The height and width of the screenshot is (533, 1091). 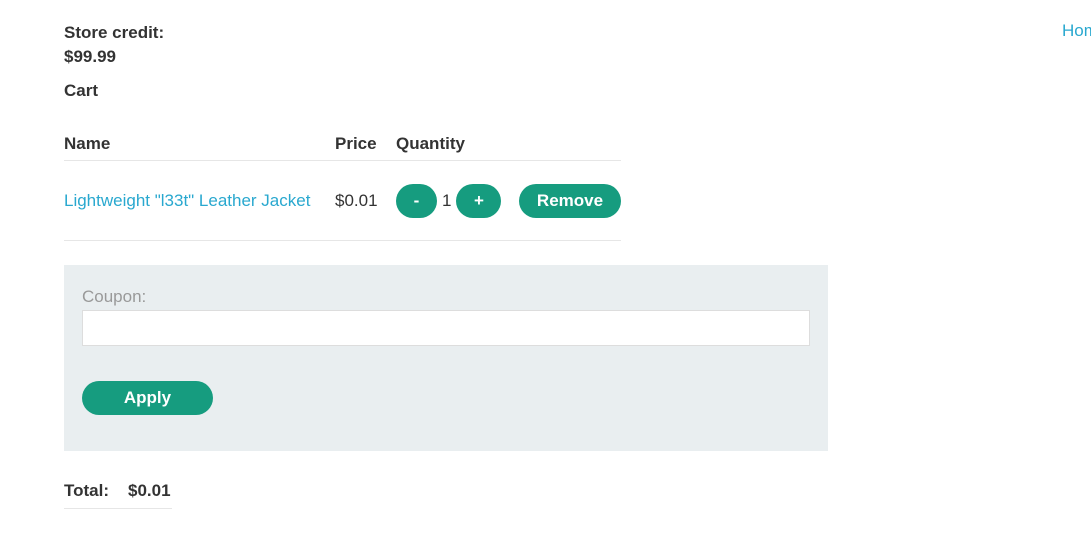 What do you see at coordinates (570, 200) in the screenshot?
I see `remove-item-button: Remove` at bounding box center [570, 200].